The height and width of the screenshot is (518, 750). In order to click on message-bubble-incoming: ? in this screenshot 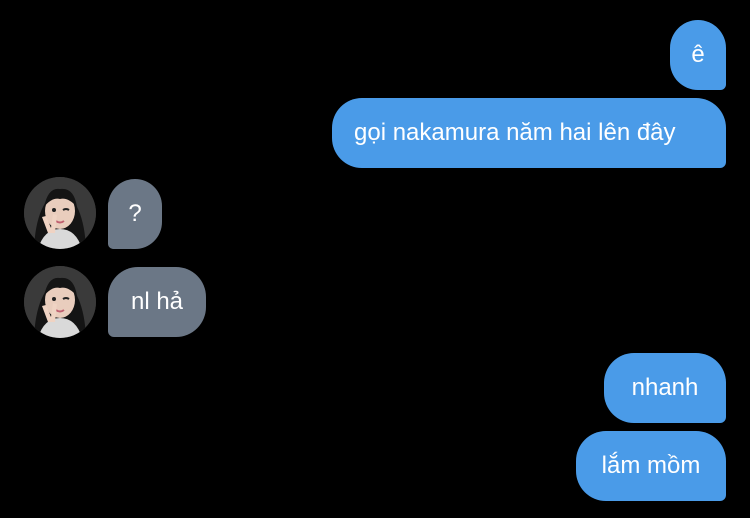, I will do `click(135, 214)`.